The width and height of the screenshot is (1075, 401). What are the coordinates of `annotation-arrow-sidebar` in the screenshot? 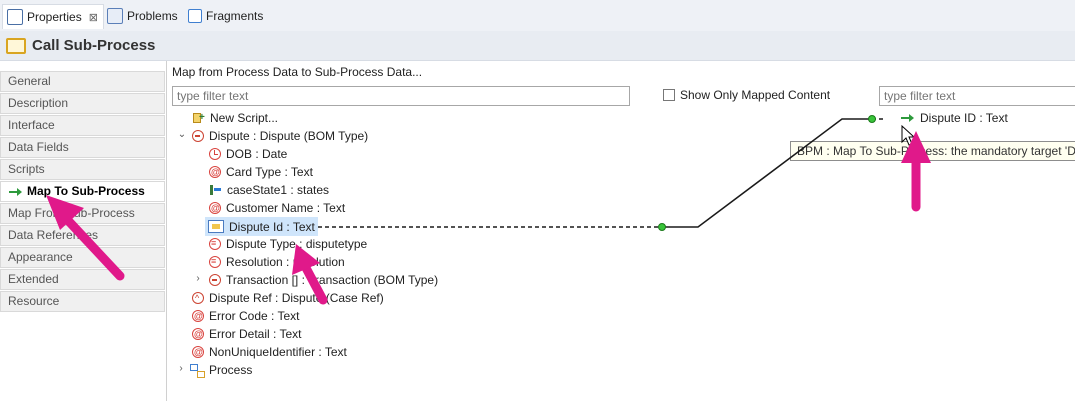 It's located at (85, 238).